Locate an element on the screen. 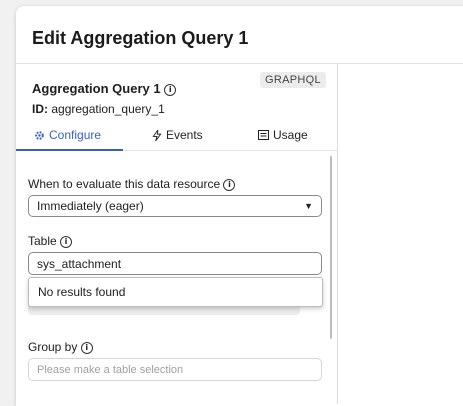 The image size is (463, 406). panel-divider is located at coordinates (337, 234).